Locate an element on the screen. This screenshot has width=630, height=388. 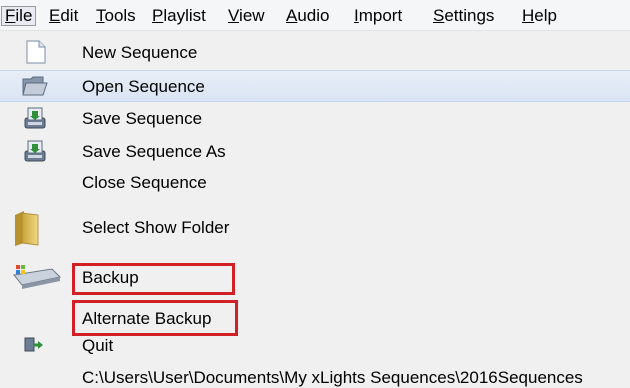
menu-item-close-sequence: Close Sequence is located at coordinates (315, 184).